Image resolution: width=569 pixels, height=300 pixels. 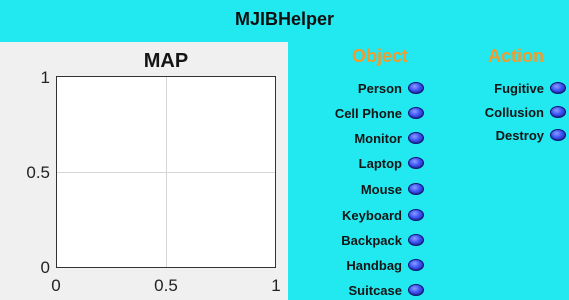 I want to click on x-tick-label: 0.5, so click(x=166, y=285).